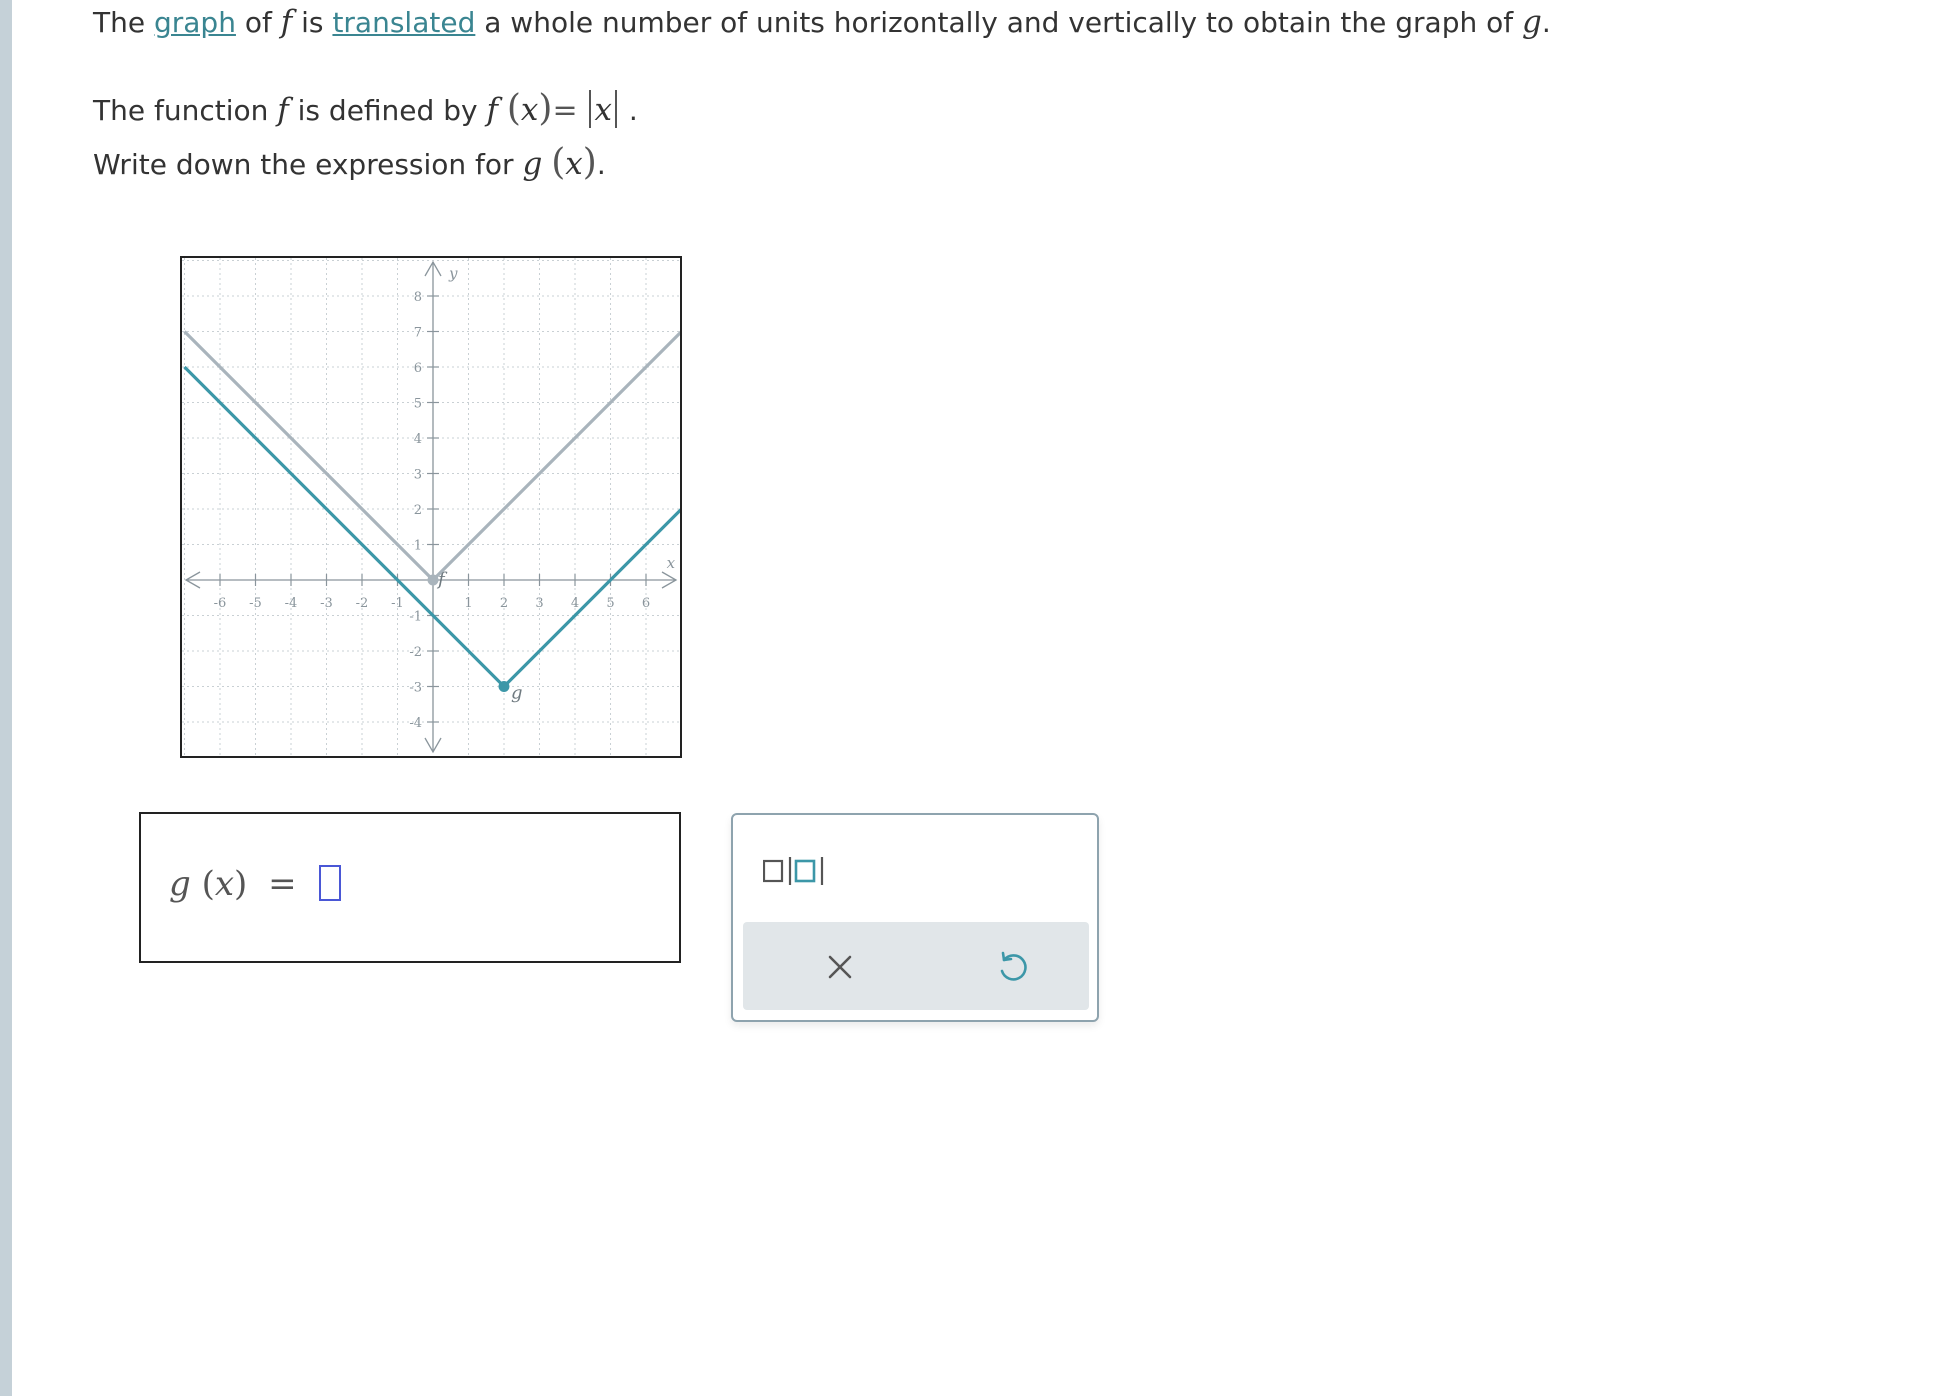 The height and width of the screenshot is (1396, 1934). I want to click on answer-input-slot, so click(330, 883).